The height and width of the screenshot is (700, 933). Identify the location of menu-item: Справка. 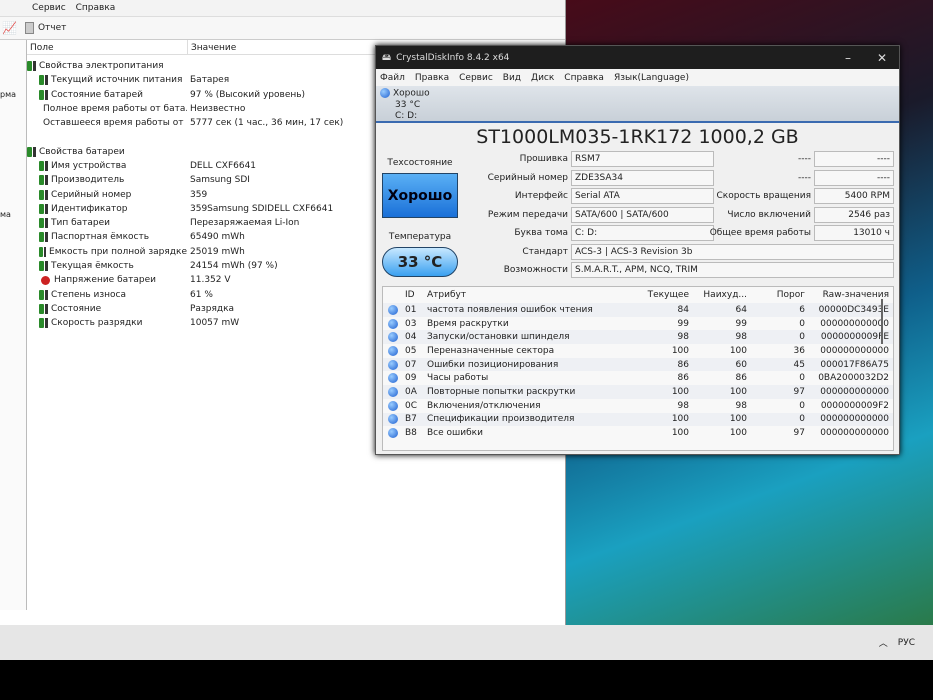
(584, 78).